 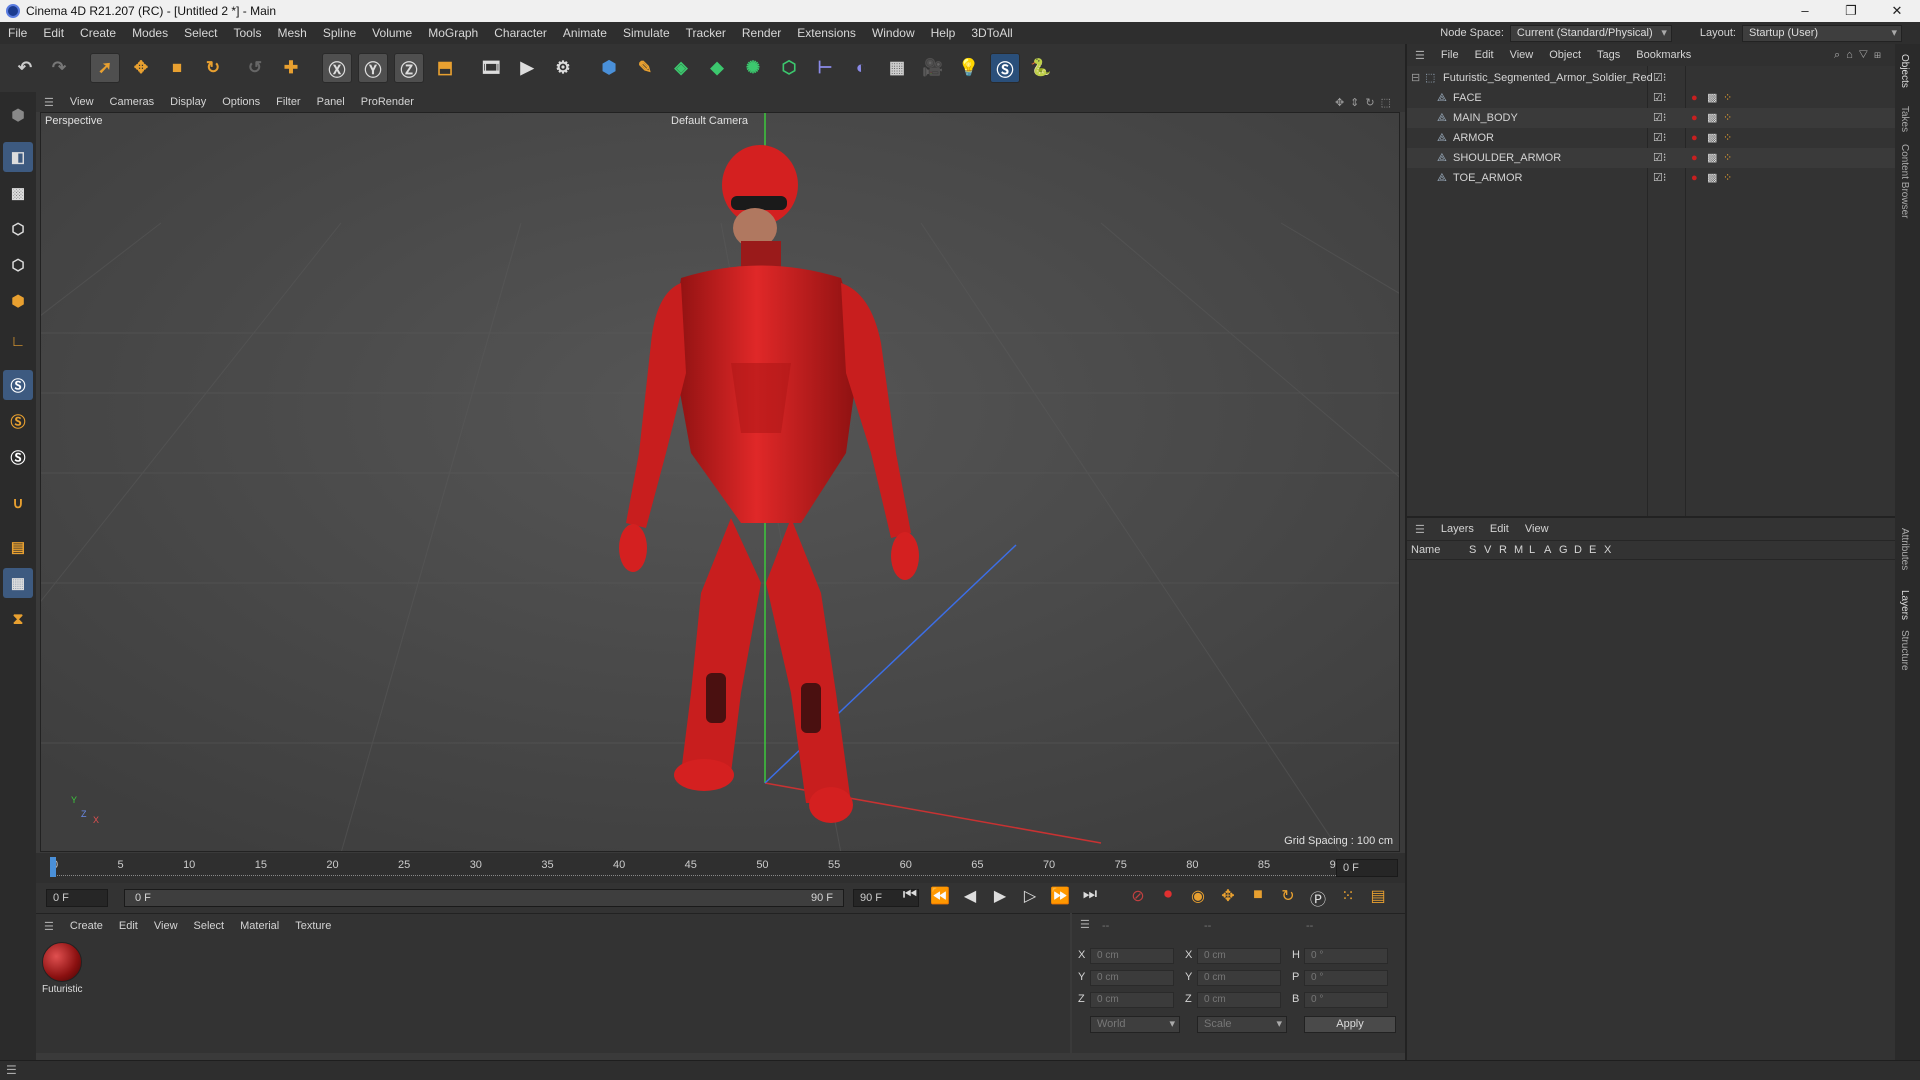 What do you see at coordinates (1090, 896) in the screenshot?
I see `goto-end-icon: ⏭` at bounding box center [1090, 896].